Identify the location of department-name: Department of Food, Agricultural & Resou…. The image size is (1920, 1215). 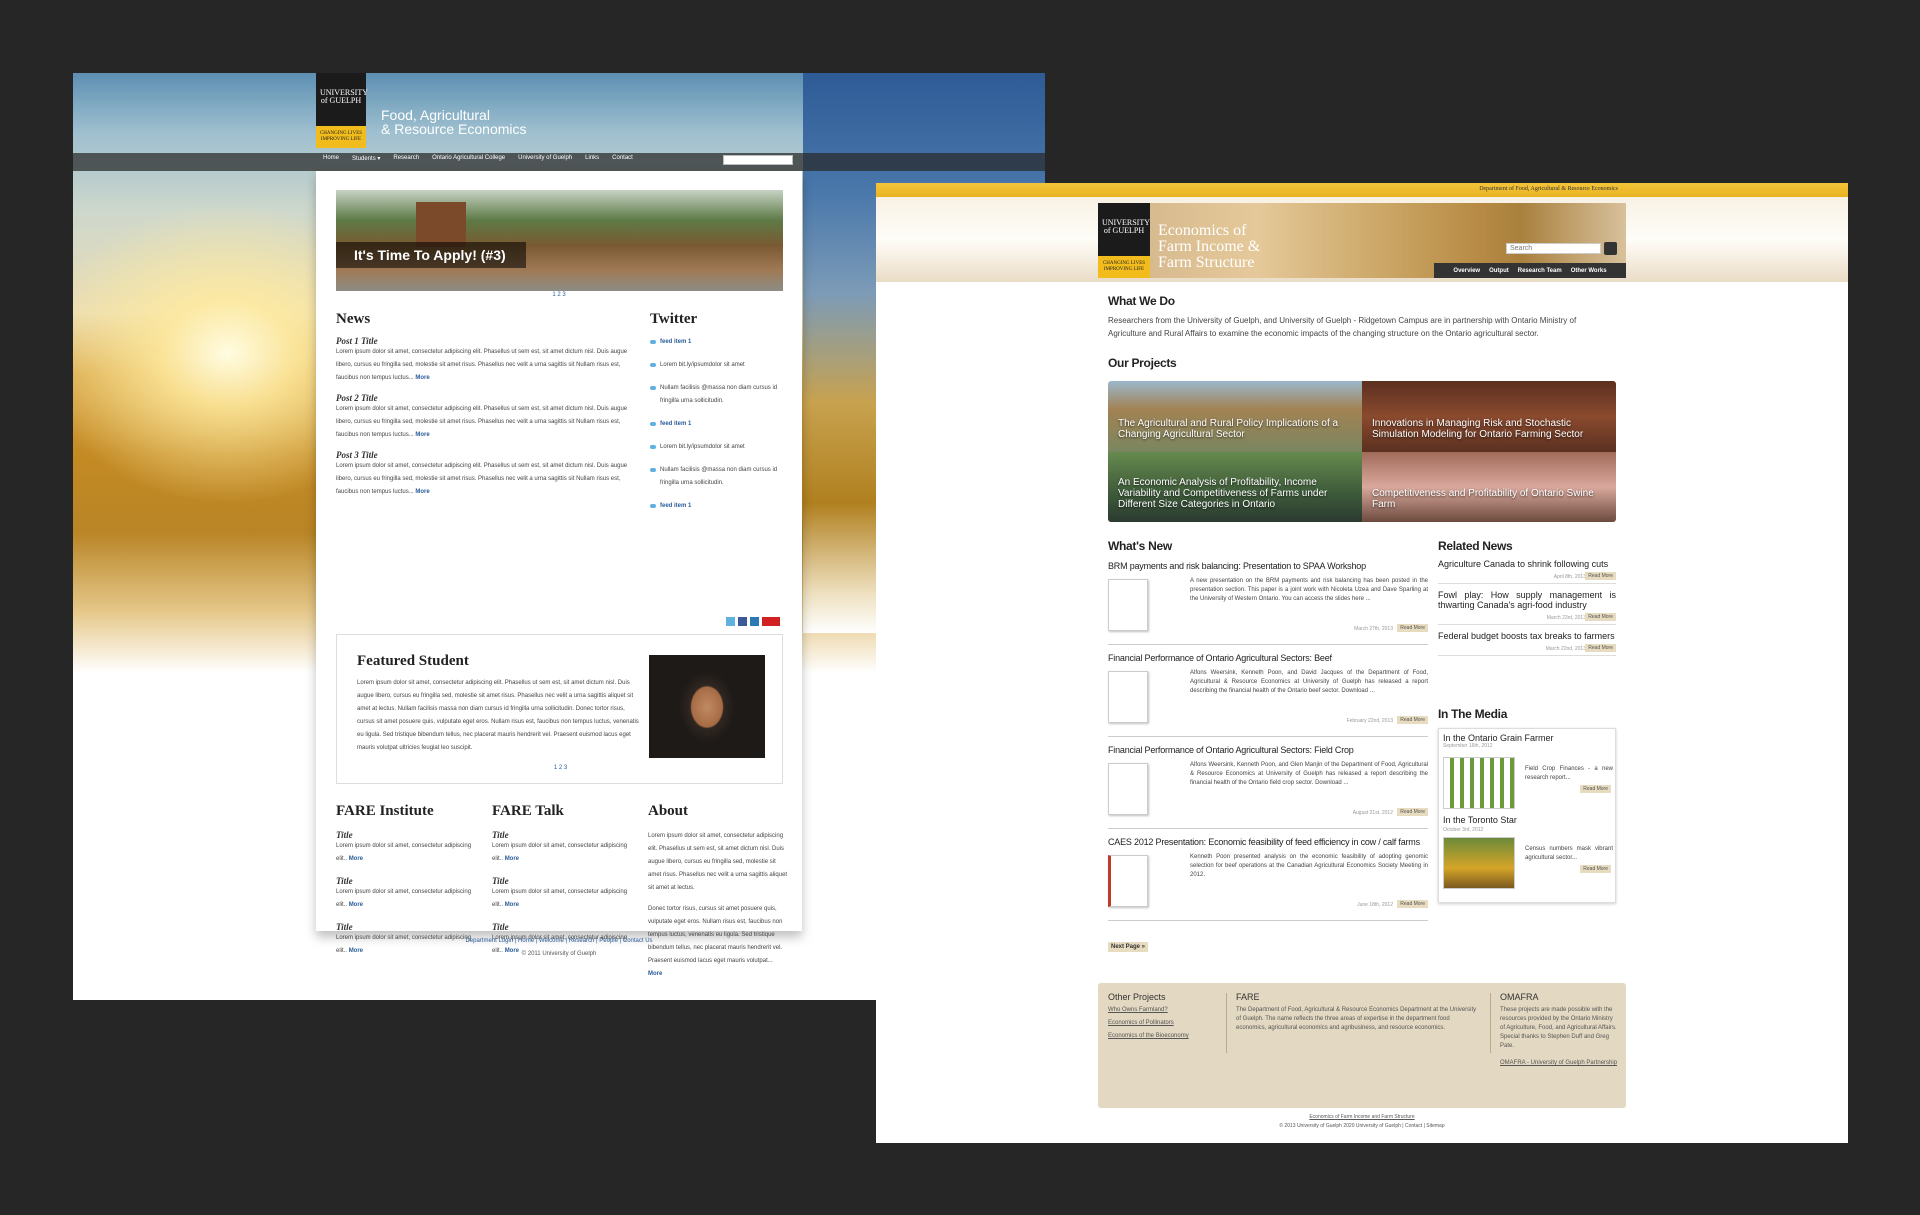
(1548, 189).